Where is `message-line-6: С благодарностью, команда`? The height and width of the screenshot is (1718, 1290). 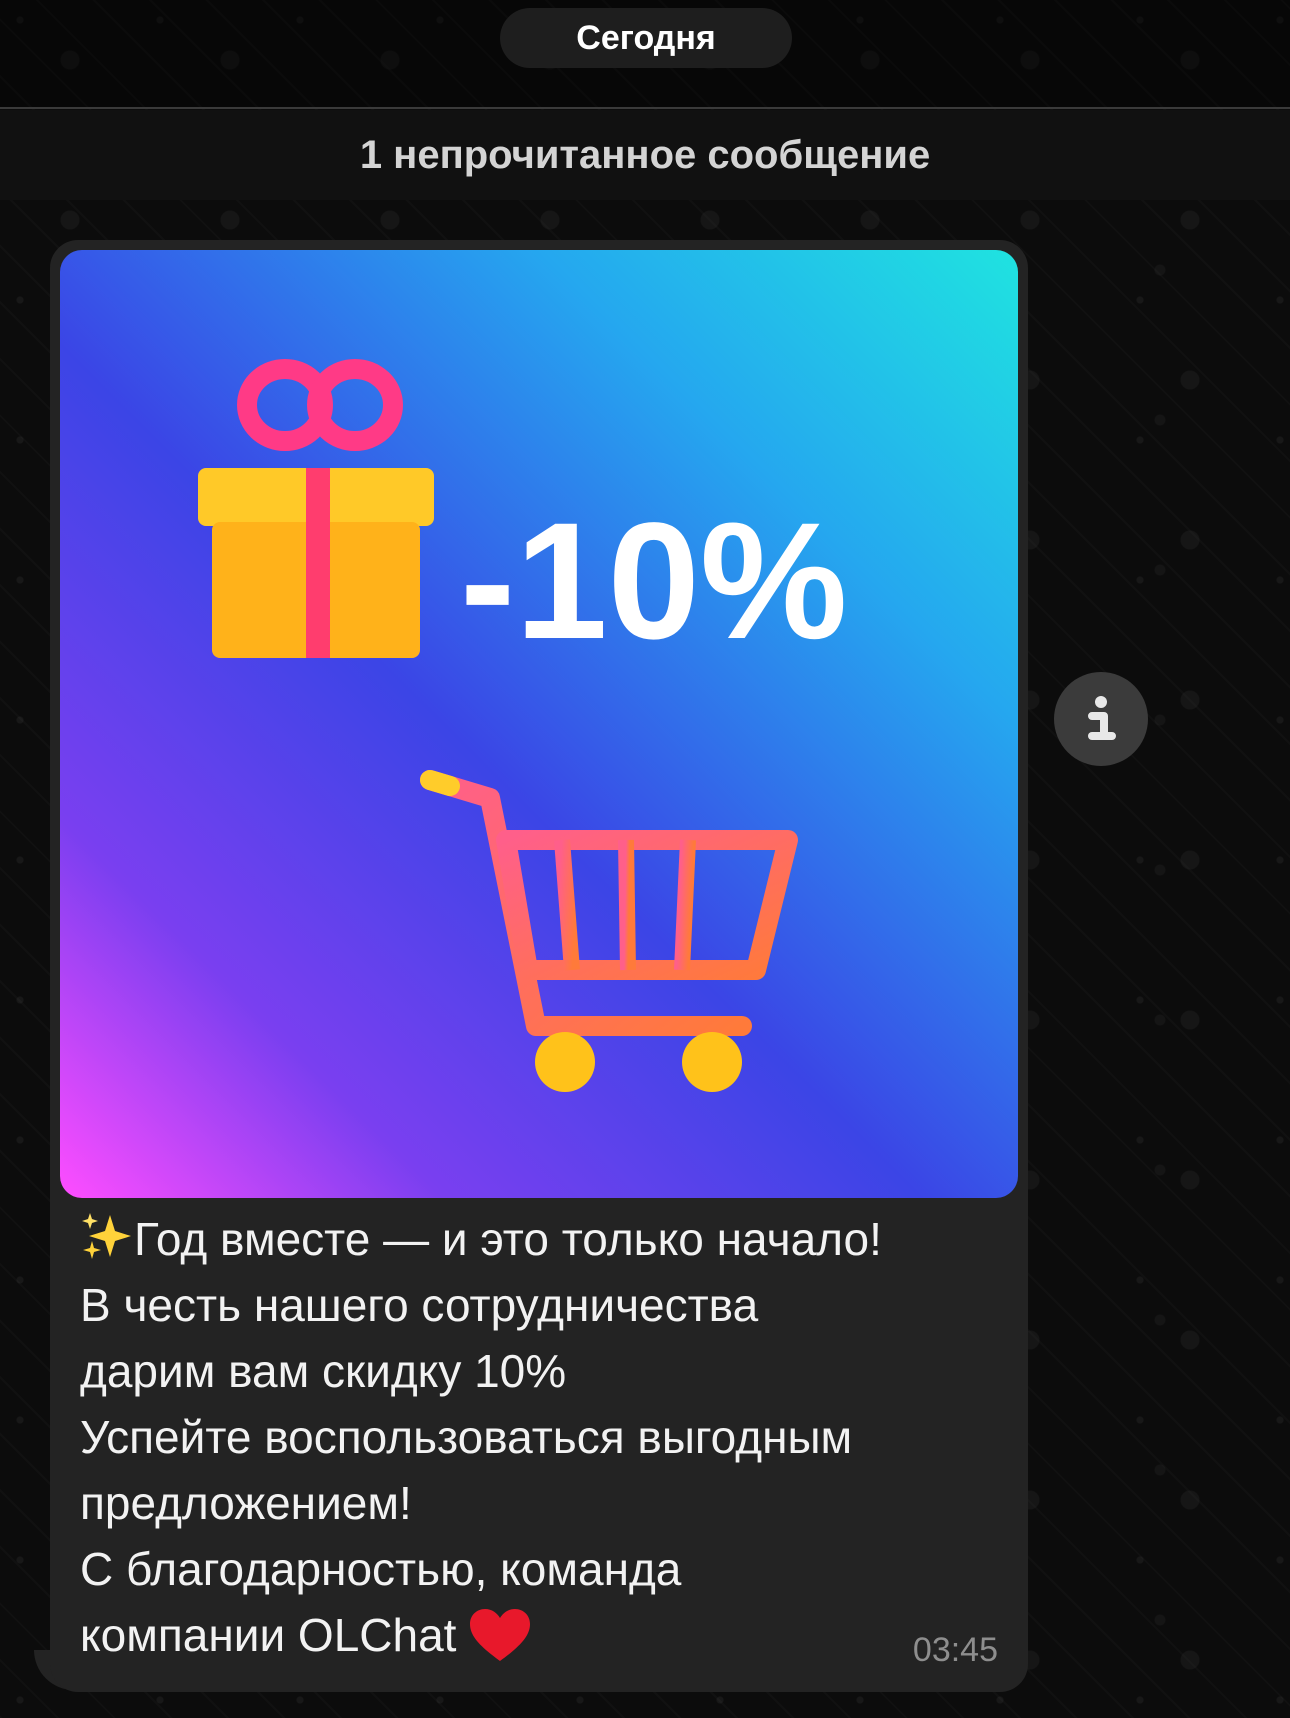
message-line-6: С благодарностью, команда is located at coordinates (381, 1569).